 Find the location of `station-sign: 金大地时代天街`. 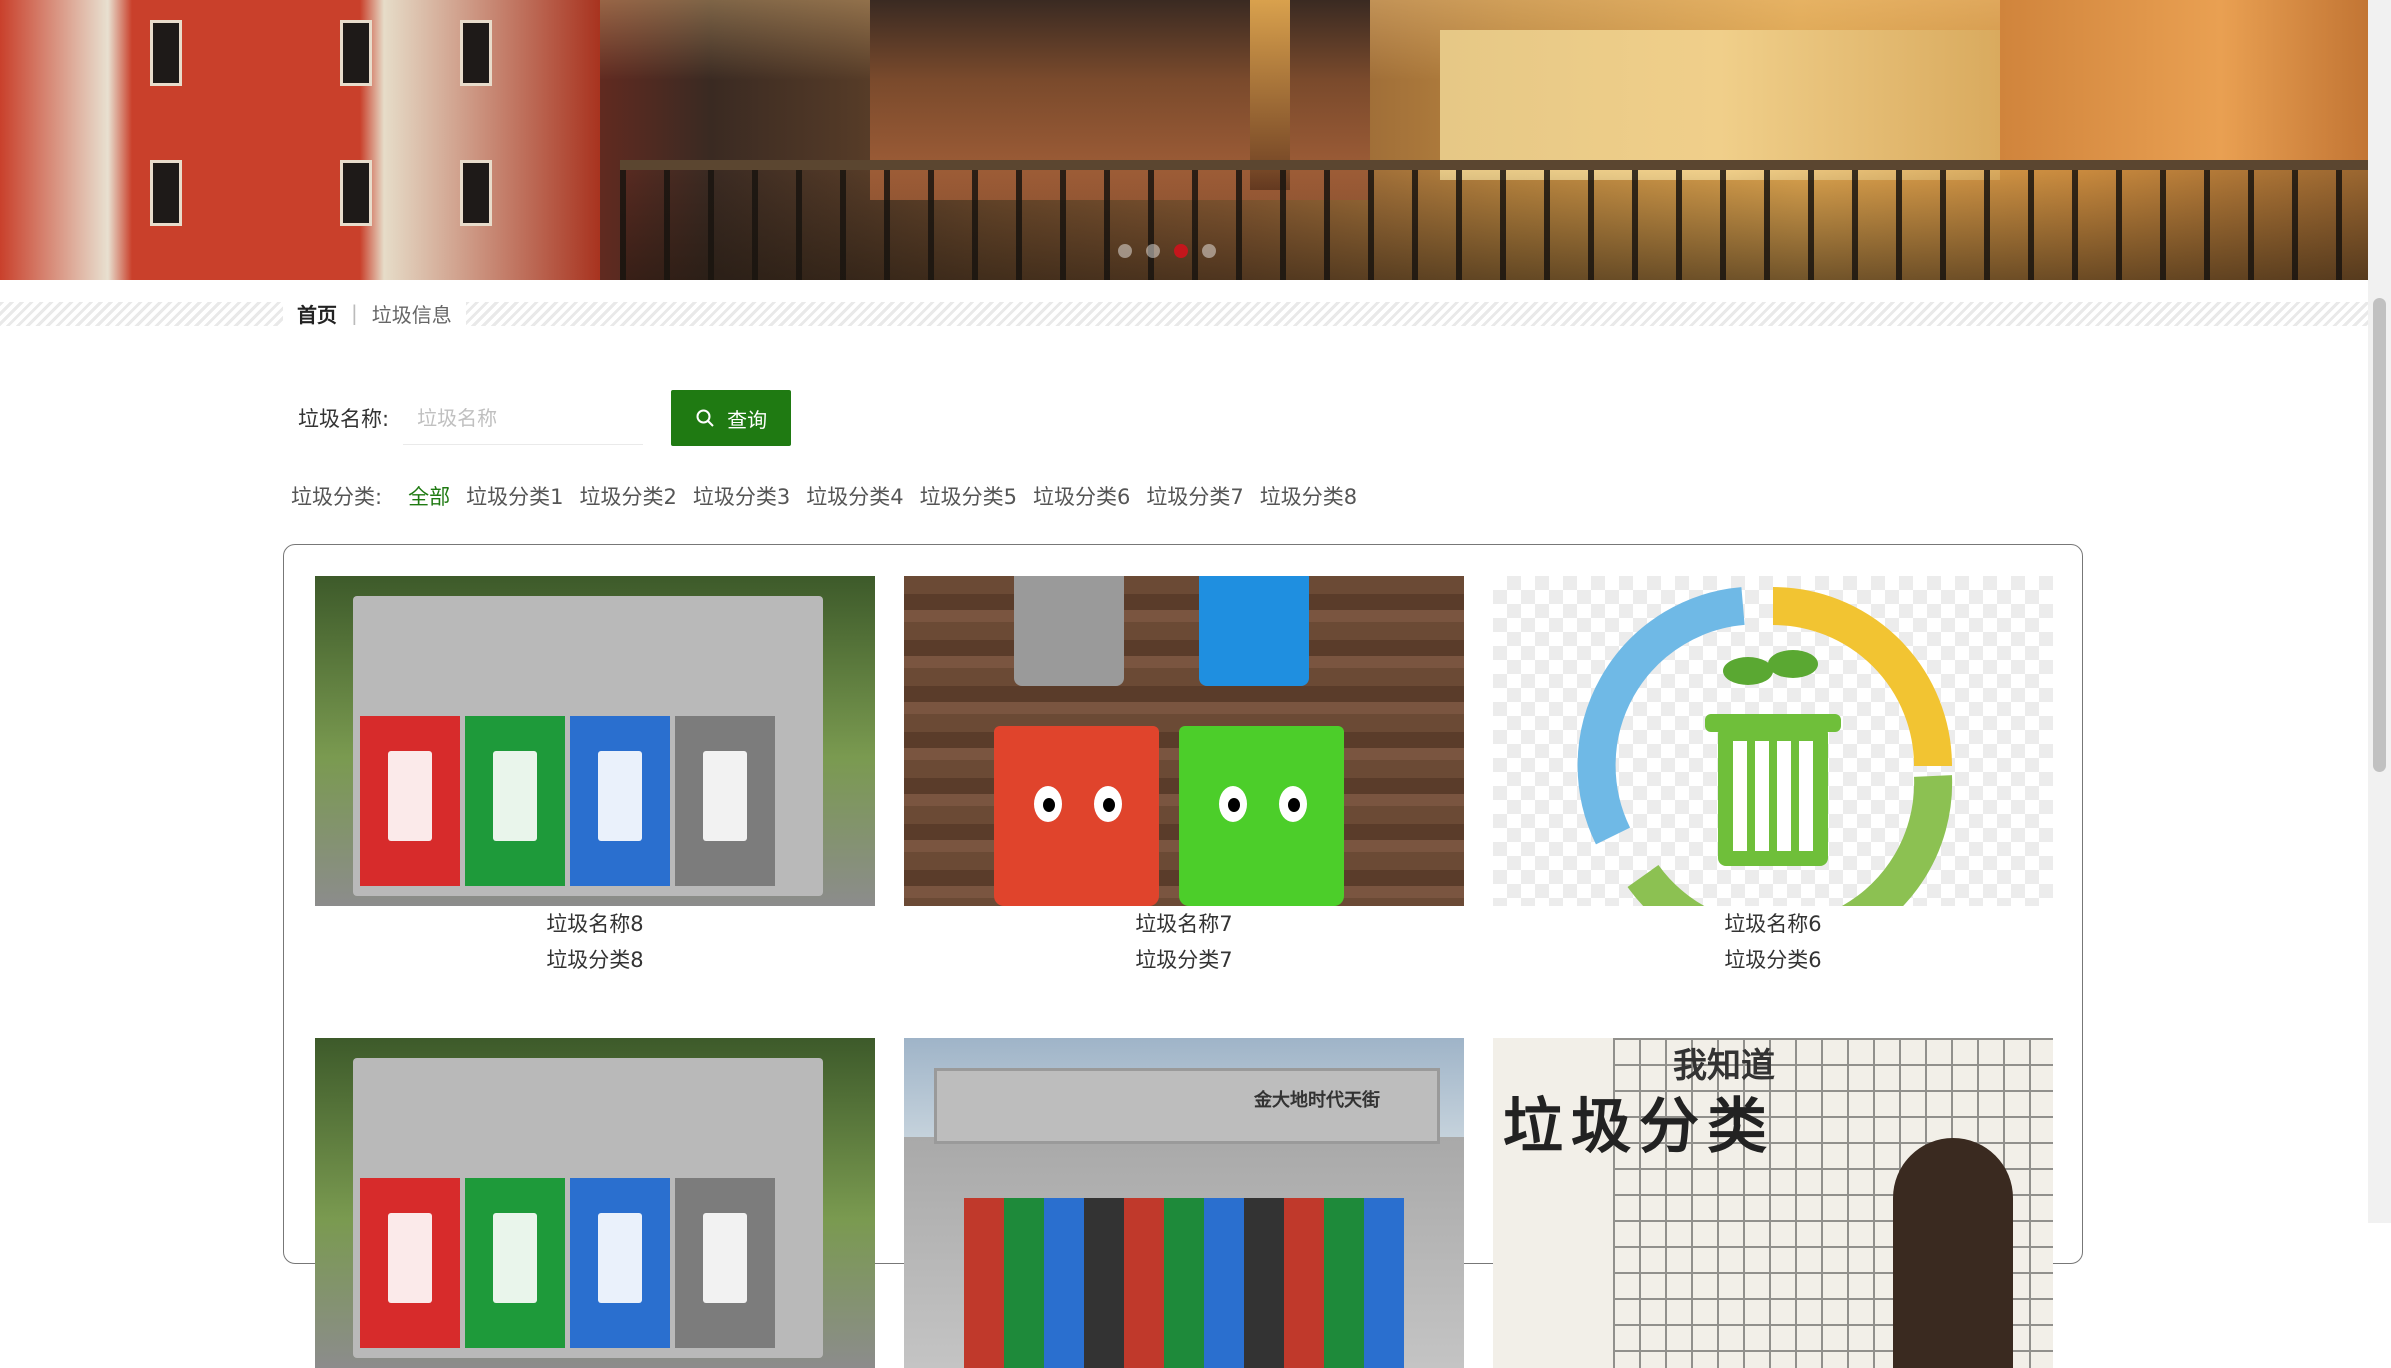

station-sign: 金大地时代天街 is located at coordinates (1317, 1100).